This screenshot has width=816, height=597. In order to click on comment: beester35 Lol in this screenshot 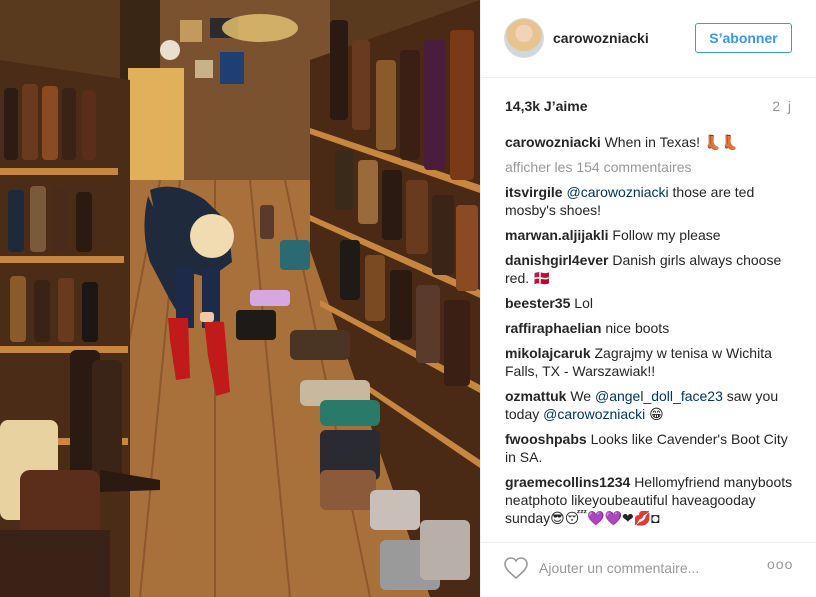, I will do `click(650, 303)`.